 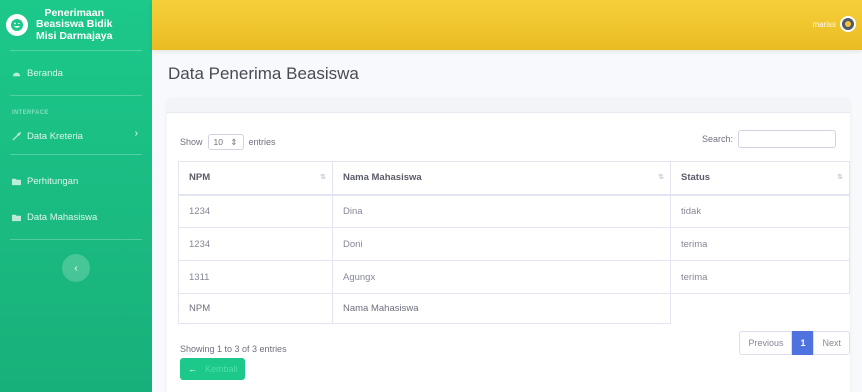 I want to click on table-info: Showing 1 to 3 of 3 entries, so click(x=233, y=349).